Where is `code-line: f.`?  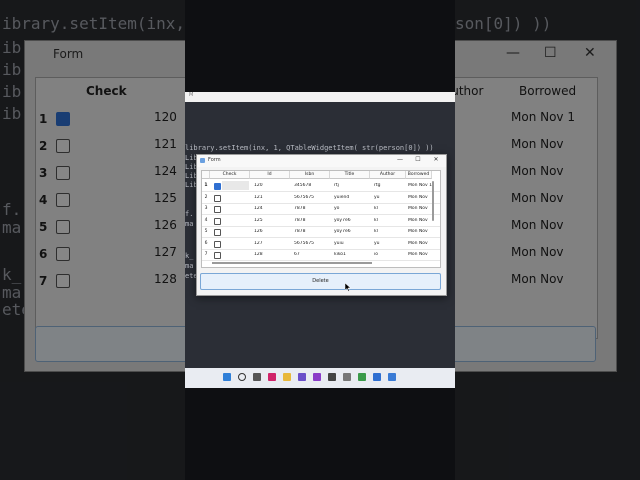
code-line: f. is located at coordinates (189, 214).